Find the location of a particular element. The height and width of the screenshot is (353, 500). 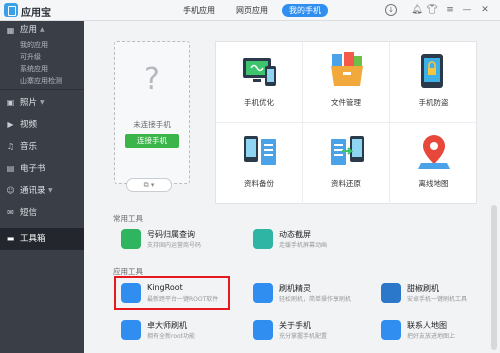

close-icon: ✕ is located at coordinates (485, 10).